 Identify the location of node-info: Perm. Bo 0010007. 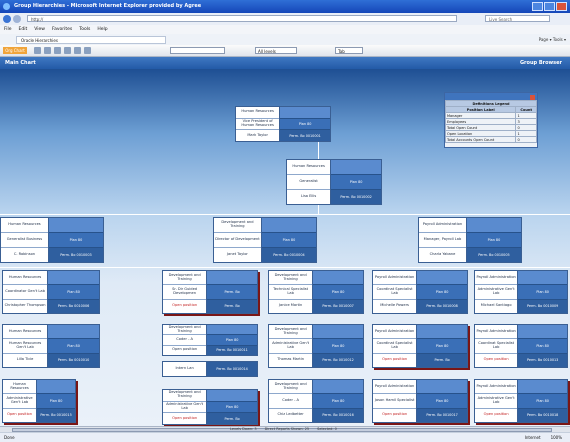
(338, 306).